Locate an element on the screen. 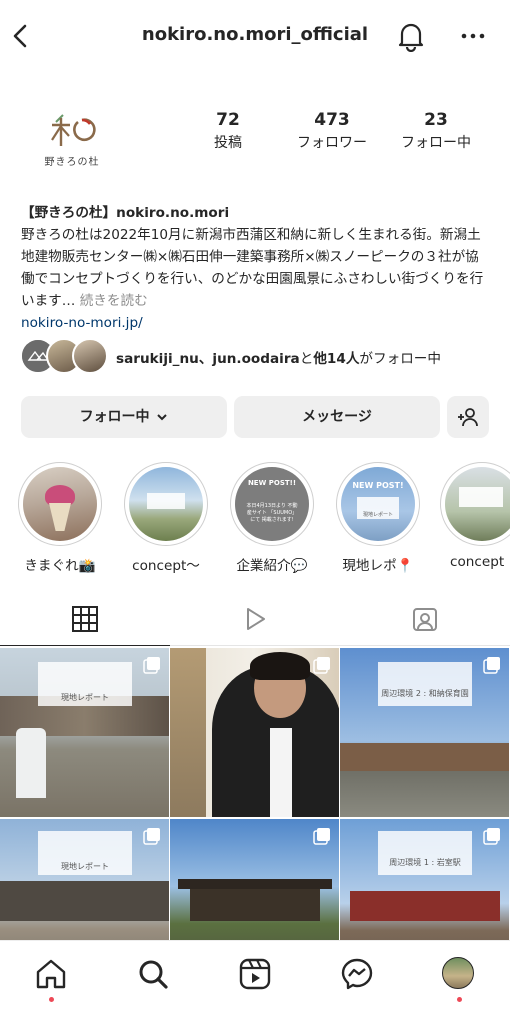 This screenshot has width=510, height=1024. more-options-button is located at coordinates (473, 36).